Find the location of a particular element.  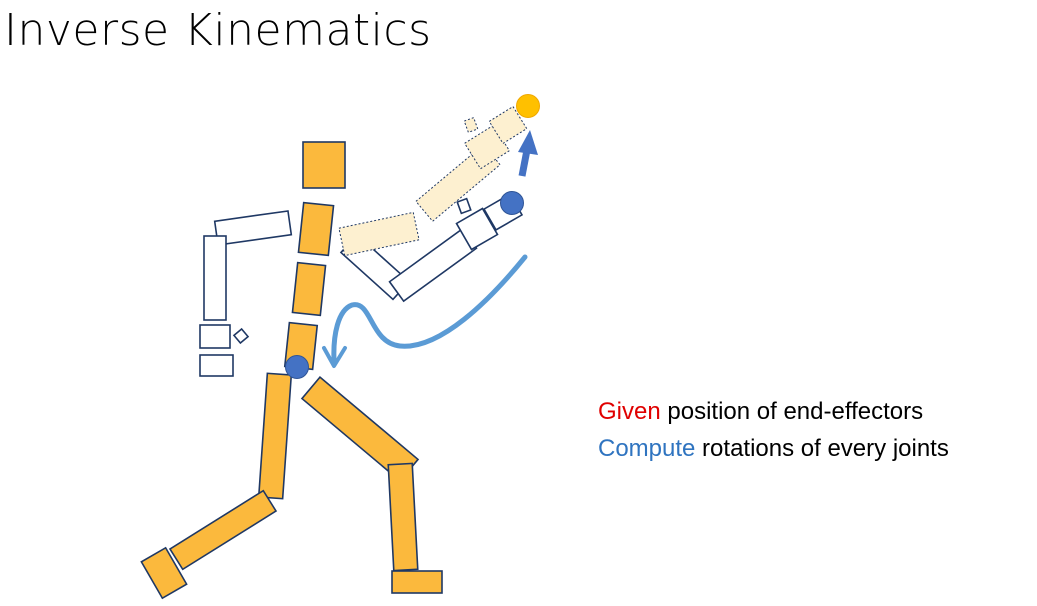

caption-line-1: Given position of end-effectors is located at coordinates (773, 411).